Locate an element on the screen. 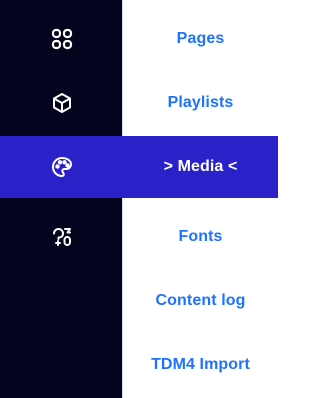 The height and width of the screenshot is (398, 320). nav-item-tdm4-import: TDM4 Import is located at coordinates (139, 365).